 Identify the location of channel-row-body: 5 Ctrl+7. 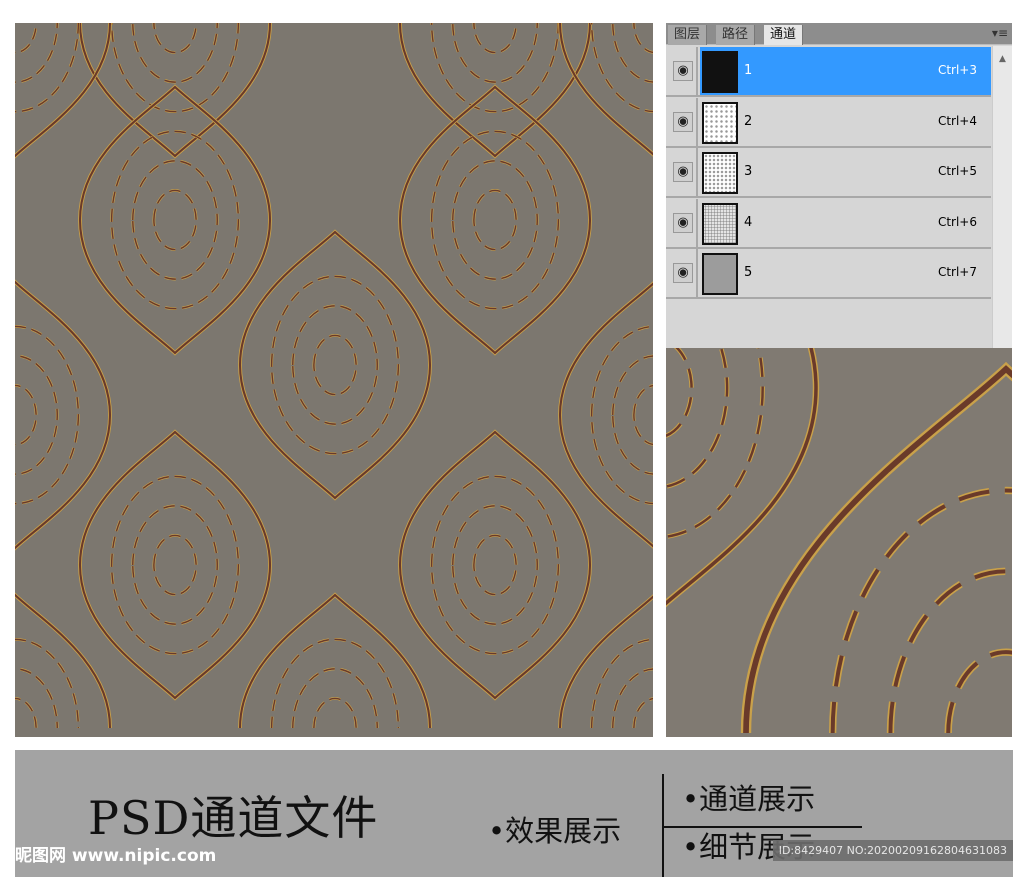
(845, 273).